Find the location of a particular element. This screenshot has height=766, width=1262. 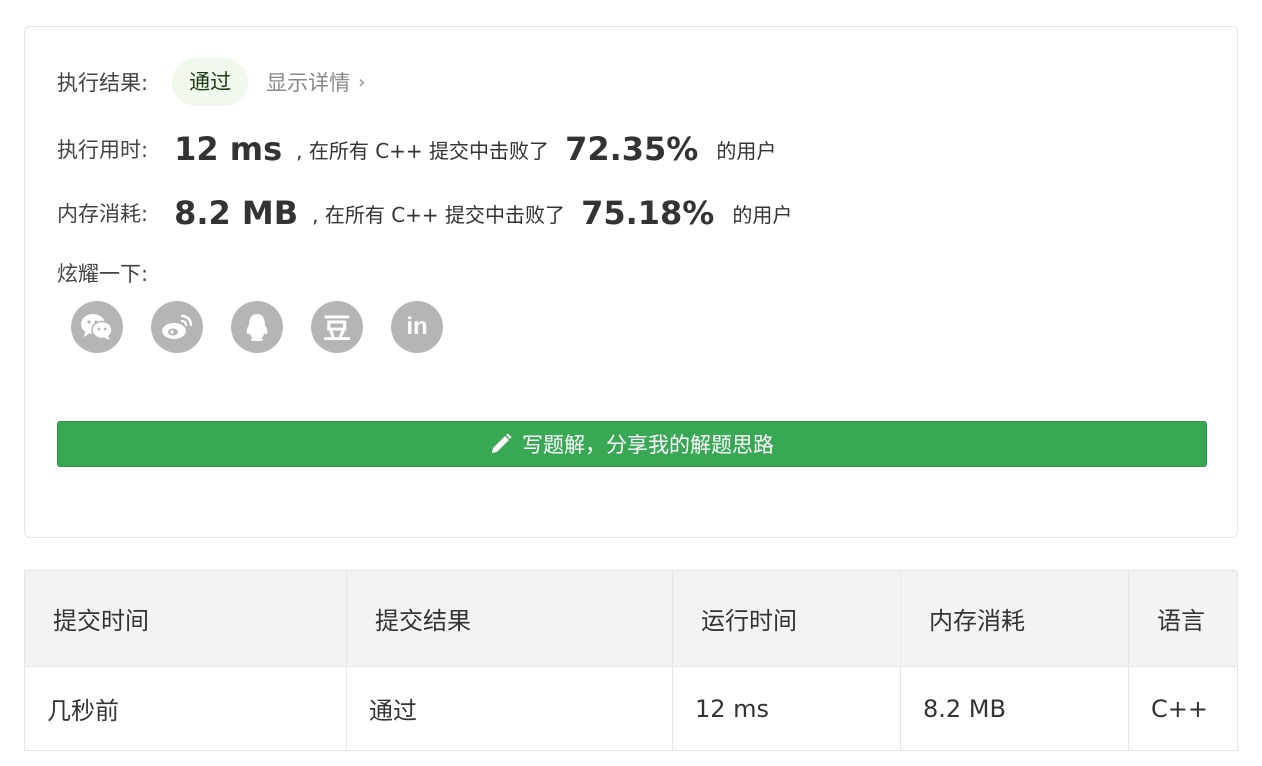

douban-glyph: 豆 is located at coordinates (336, 328).